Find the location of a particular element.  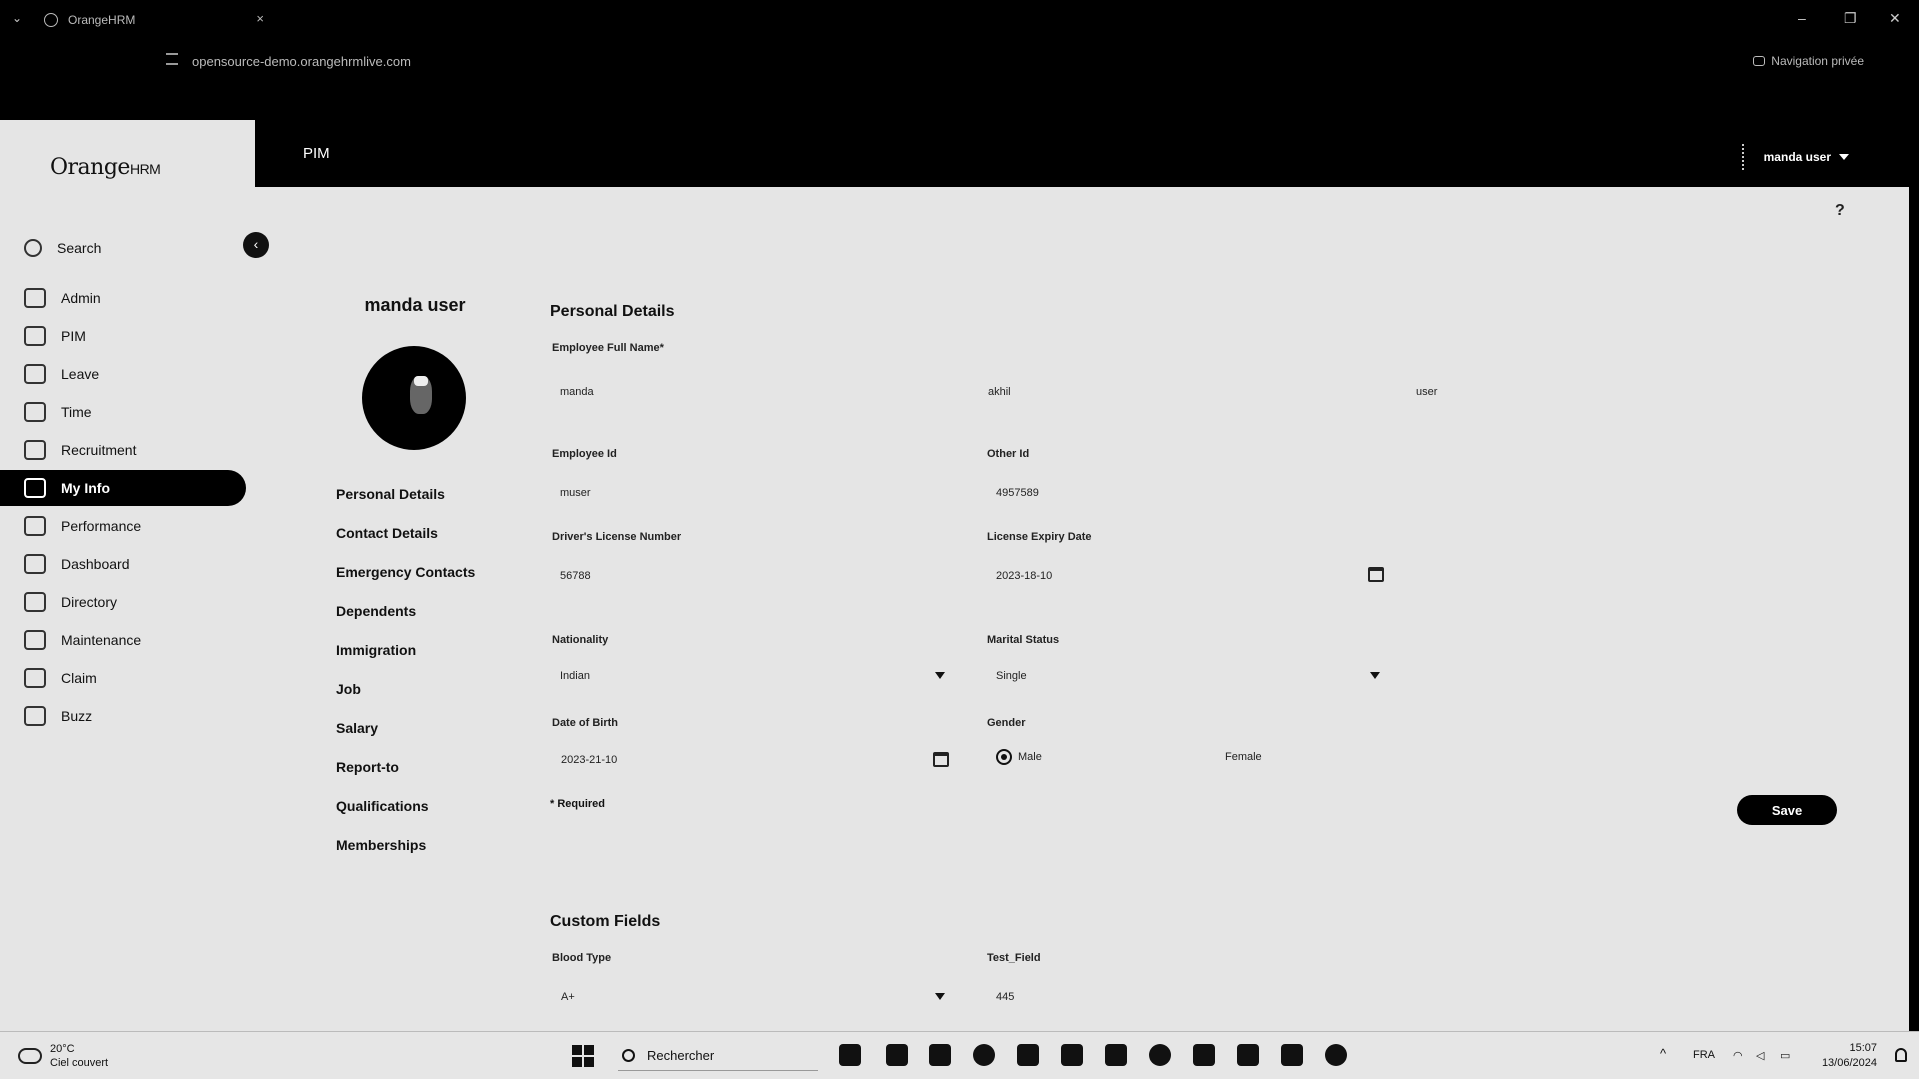

profile-picture is located at coordinates (414, 398).